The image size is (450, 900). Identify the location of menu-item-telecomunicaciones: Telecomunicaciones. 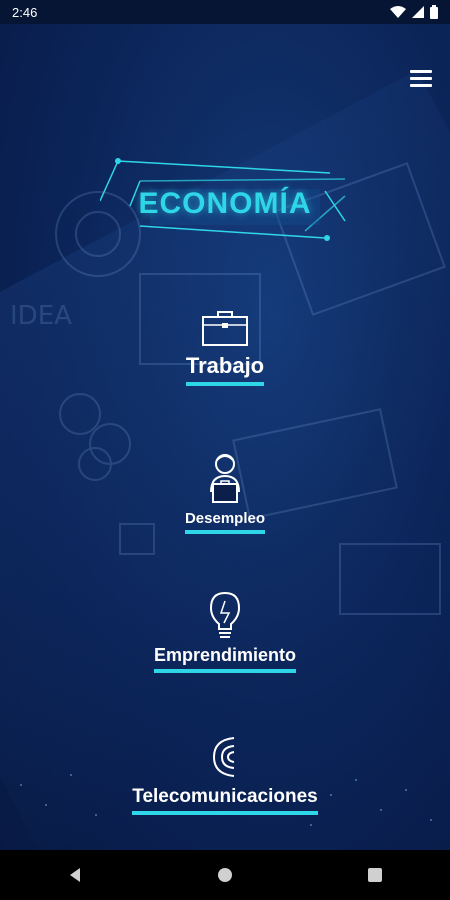
(225, 773).